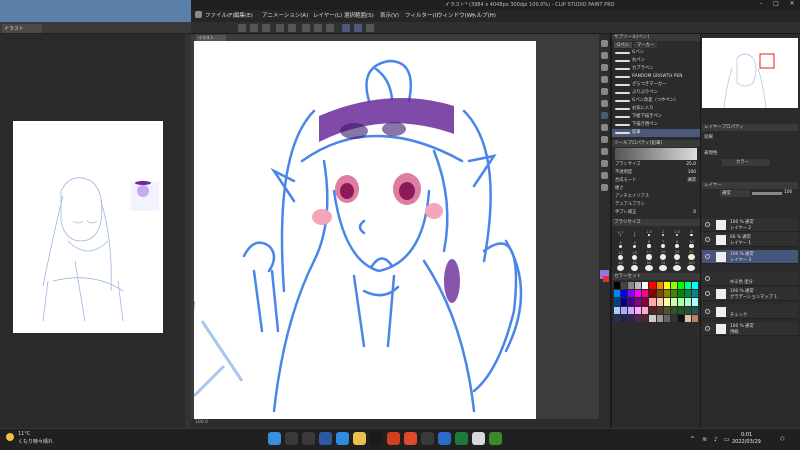  Describe the element at coordinates (376, 438) in the screenshot. I see `tiktok-icon` at that location.